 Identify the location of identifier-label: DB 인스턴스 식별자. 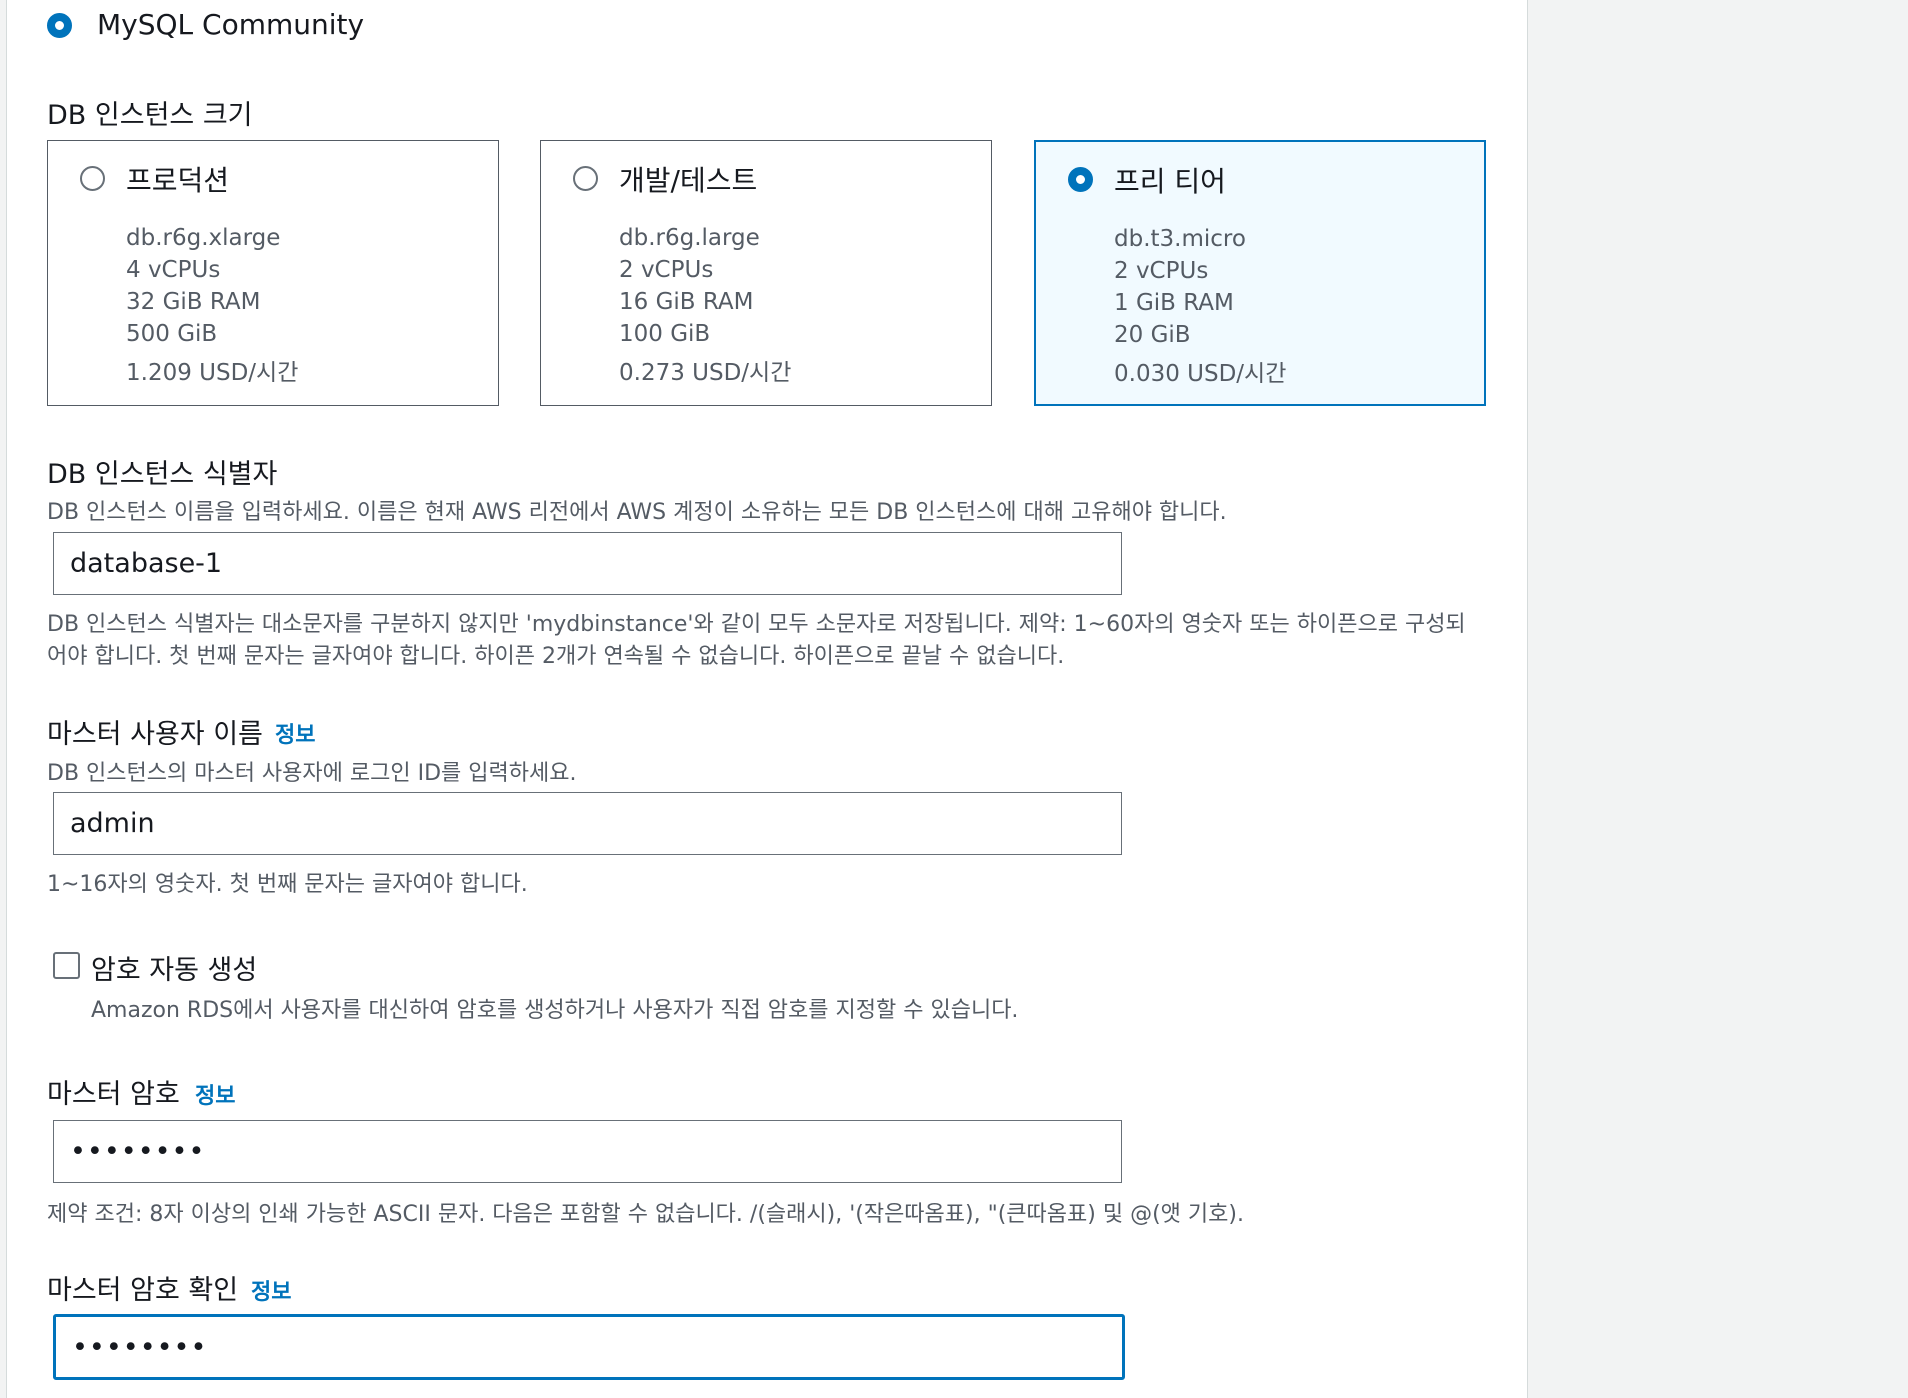
(162, 474).